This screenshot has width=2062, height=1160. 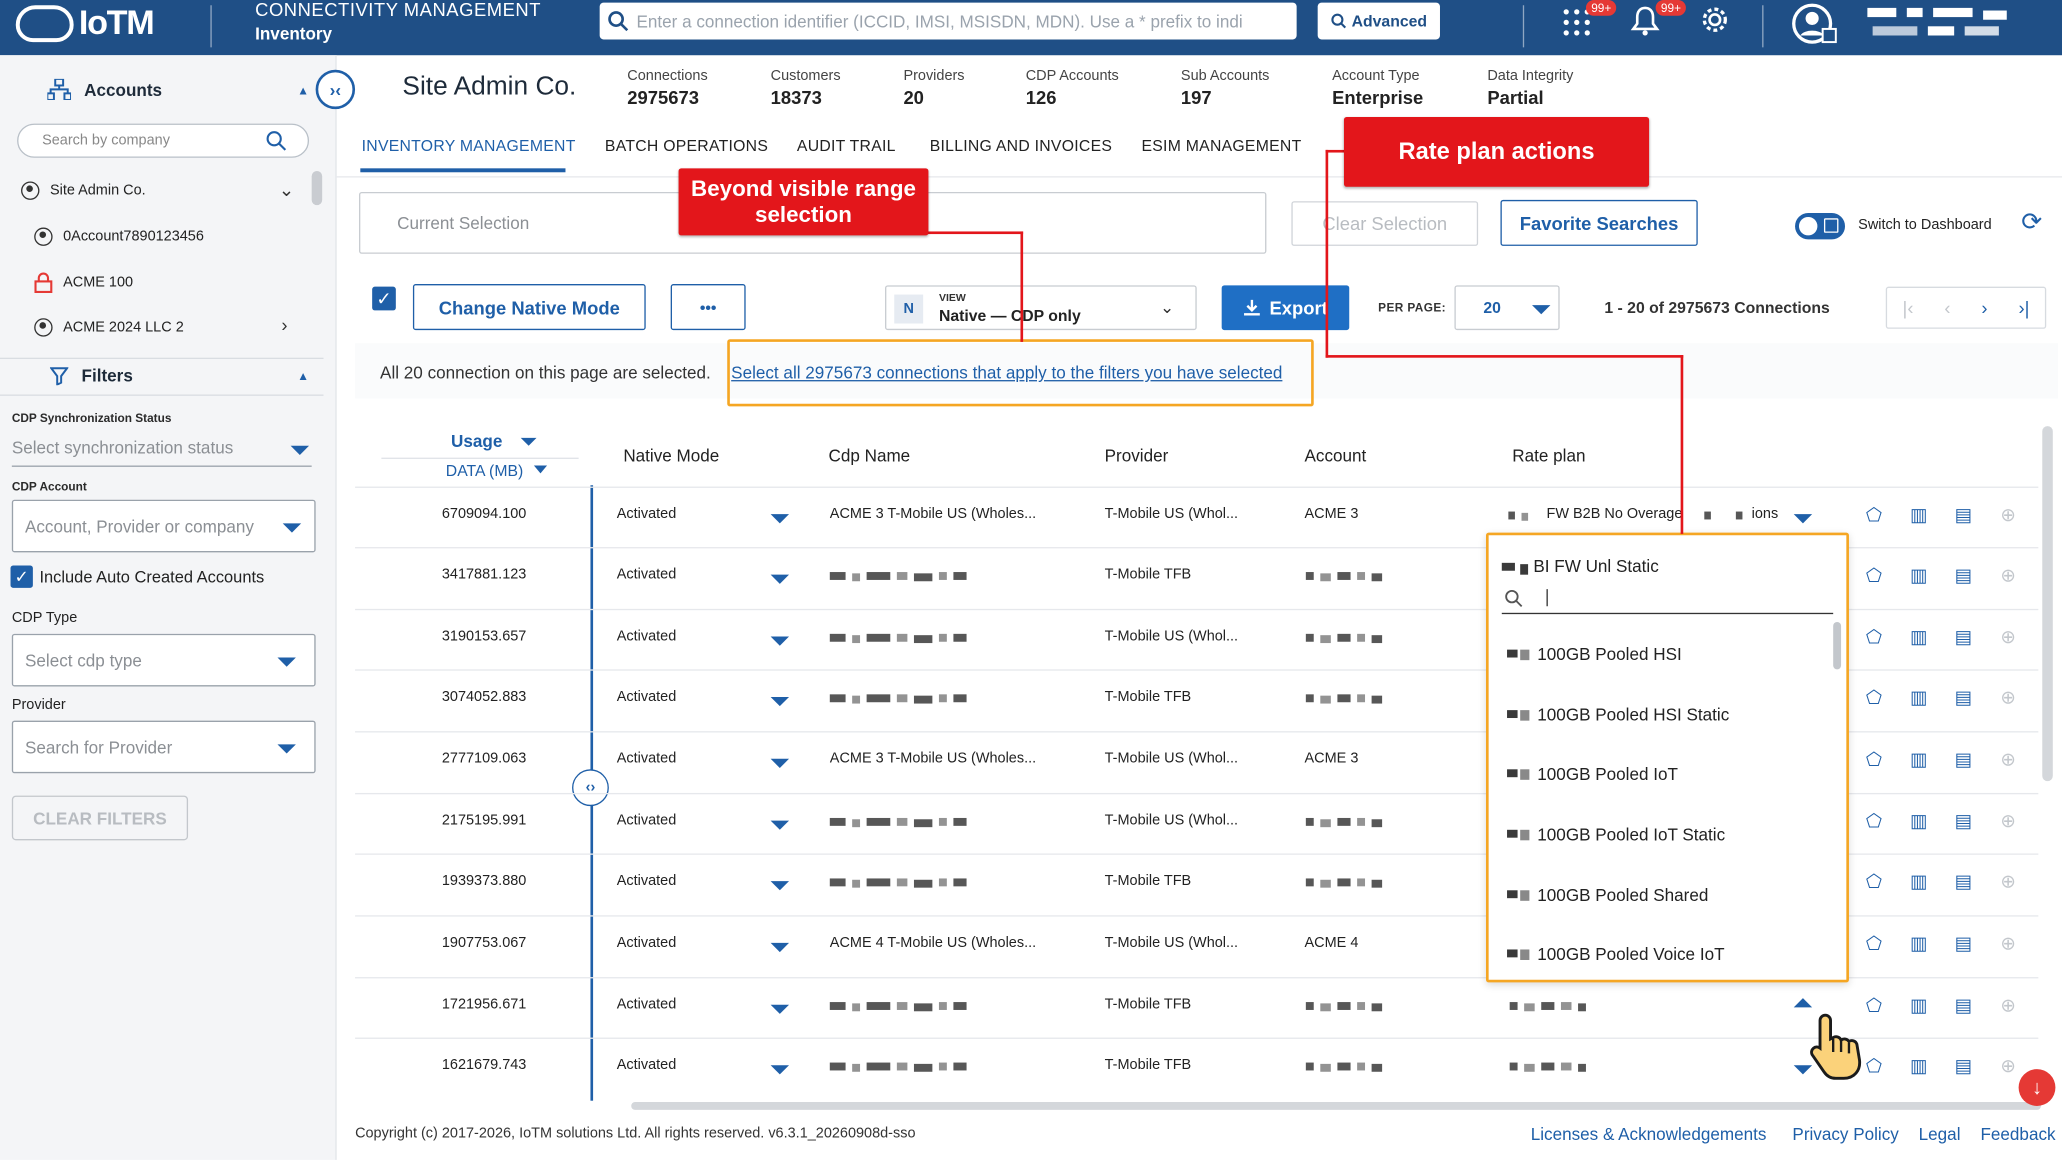 What do you see at coordinates (1820, 226) in the screenshot?
I see `dashboard-toggle` at bounding box center [1820, 226].